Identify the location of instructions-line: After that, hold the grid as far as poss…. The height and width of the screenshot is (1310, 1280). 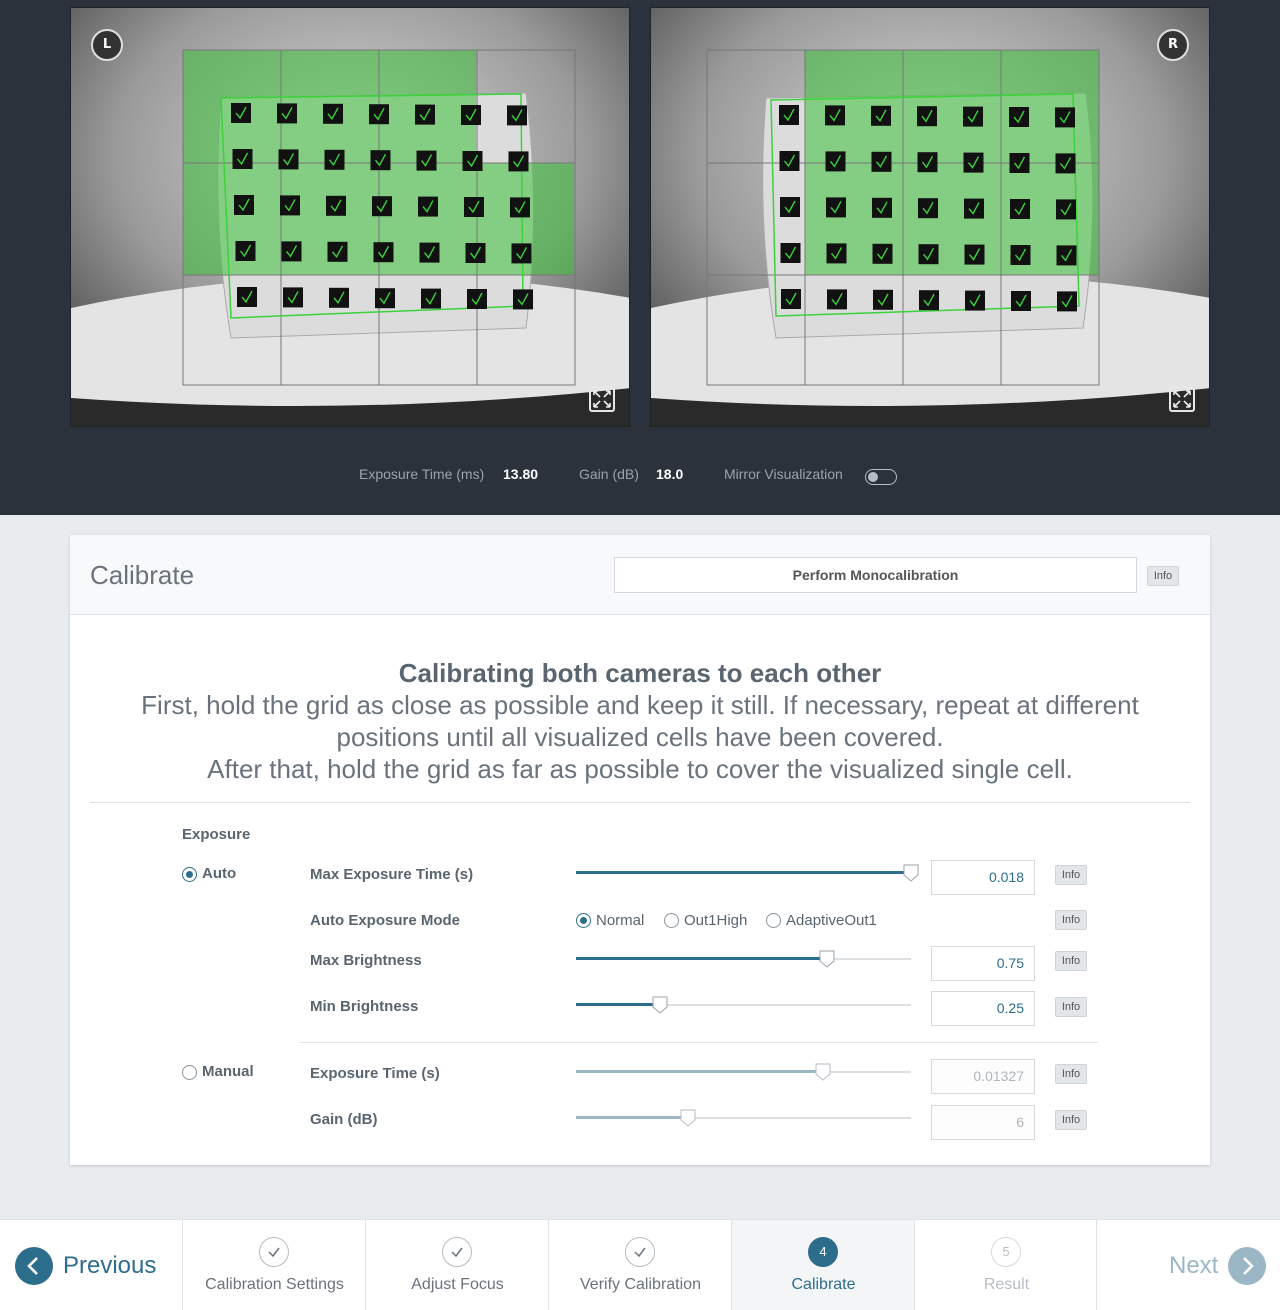
(640, 769).